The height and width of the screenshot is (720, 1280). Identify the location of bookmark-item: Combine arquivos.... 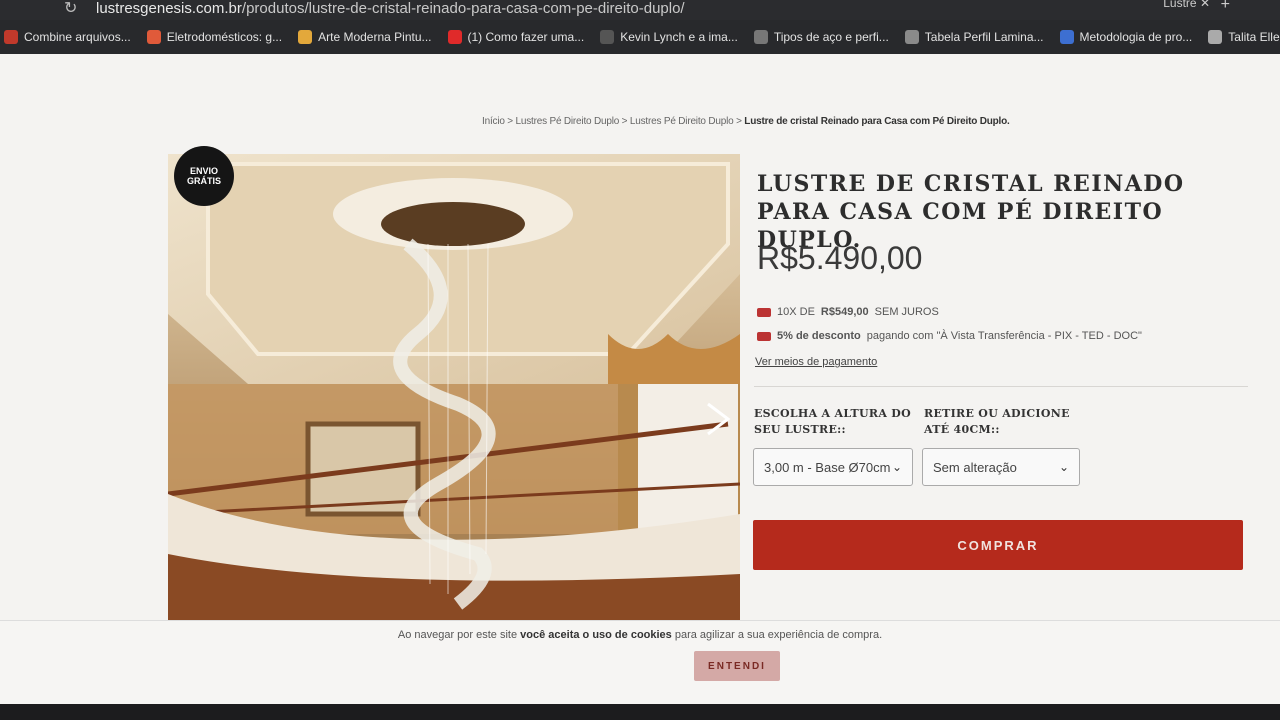
(67, 37).